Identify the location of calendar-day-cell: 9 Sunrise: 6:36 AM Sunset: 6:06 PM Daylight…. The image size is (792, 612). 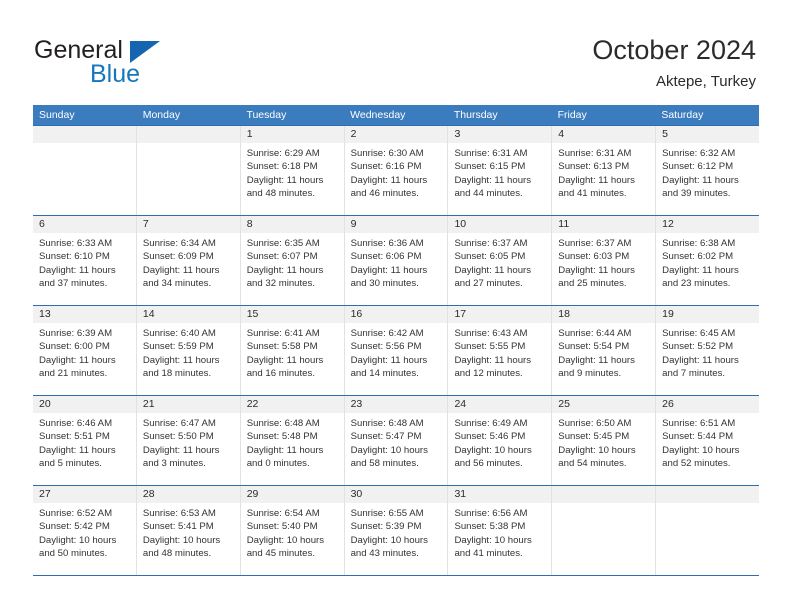
(396, 260).